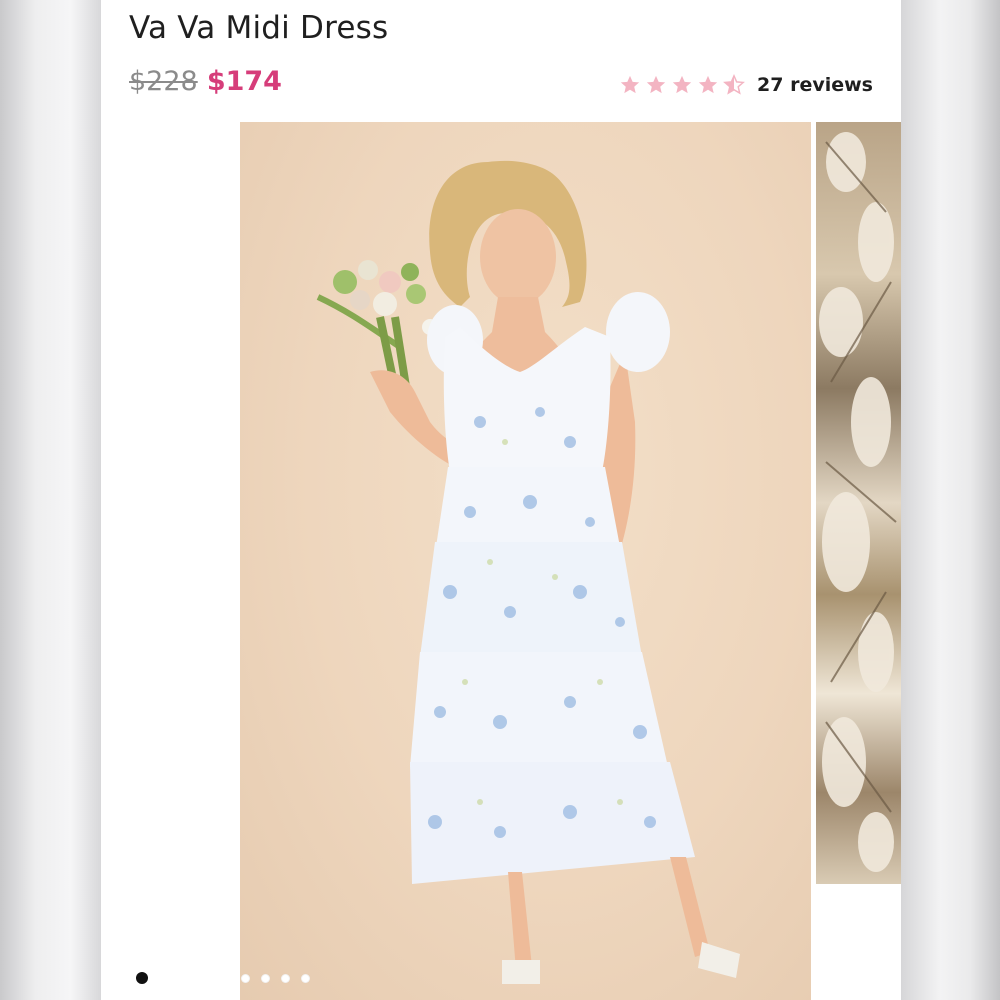  I want to click on star-rating, so click(682, 85).